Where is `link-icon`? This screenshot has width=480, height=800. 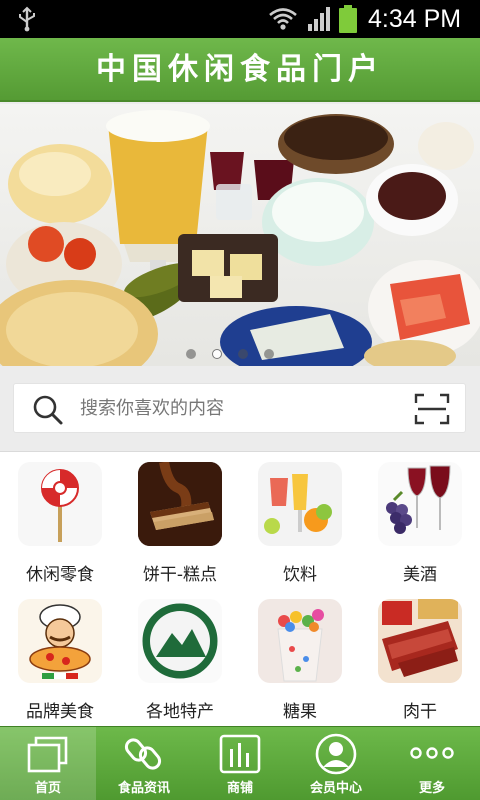 link-icon is located at coordinates (143, 754).